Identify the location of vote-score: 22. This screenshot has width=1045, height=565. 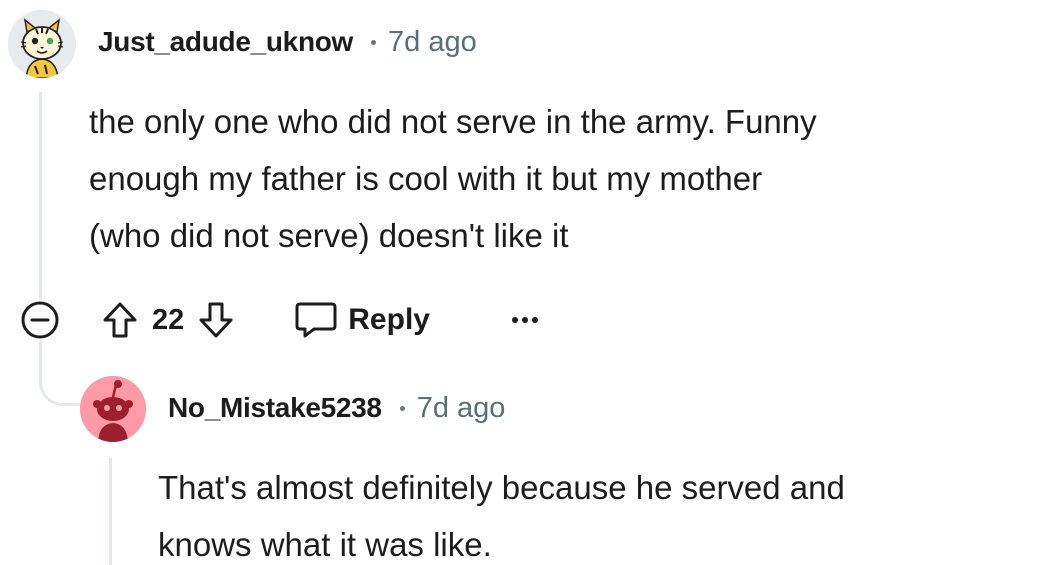
(168, 319).